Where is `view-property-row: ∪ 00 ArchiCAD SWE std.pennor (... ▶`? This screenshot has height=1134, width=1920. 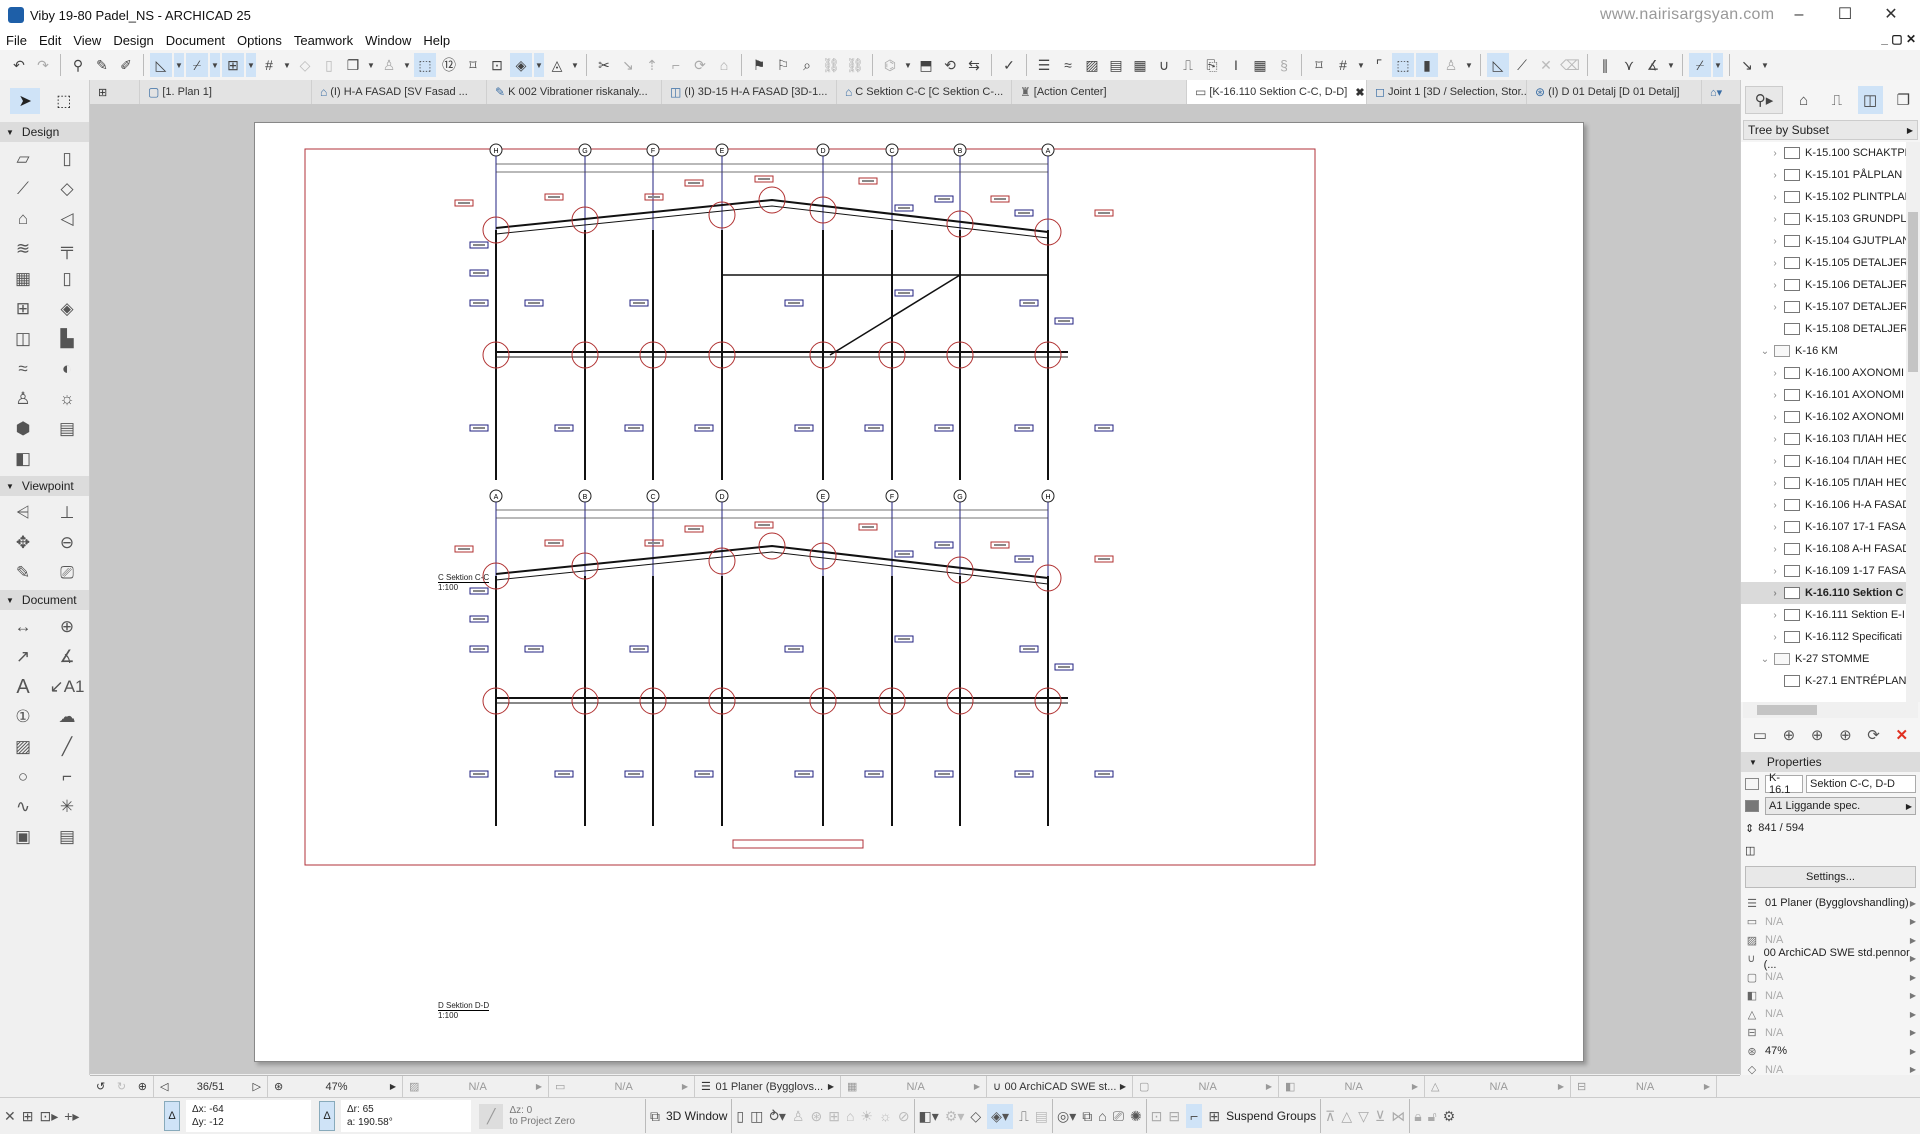 view-property-row: ∪ 00 ArchiCAD SWE std.pennor (... ▶ is located at coordinates (1830, 959).